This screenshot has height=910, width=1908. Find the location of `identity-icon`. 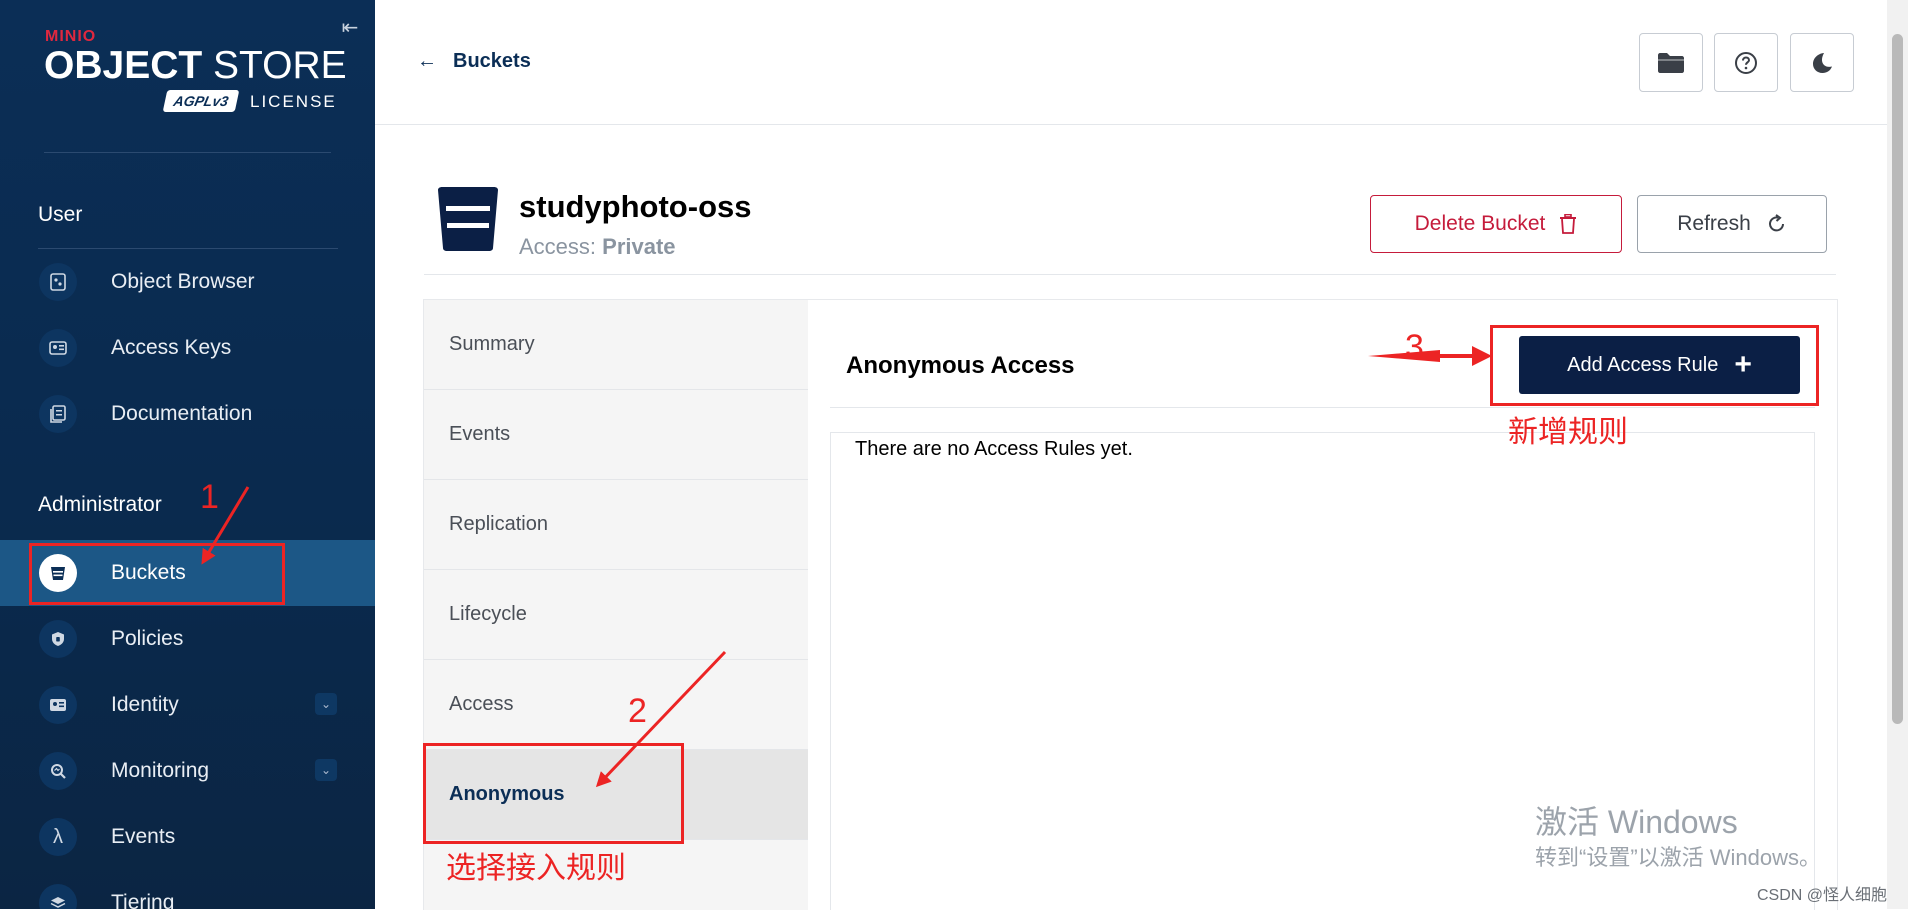

identity-icon is located at coordinates (58, 705).